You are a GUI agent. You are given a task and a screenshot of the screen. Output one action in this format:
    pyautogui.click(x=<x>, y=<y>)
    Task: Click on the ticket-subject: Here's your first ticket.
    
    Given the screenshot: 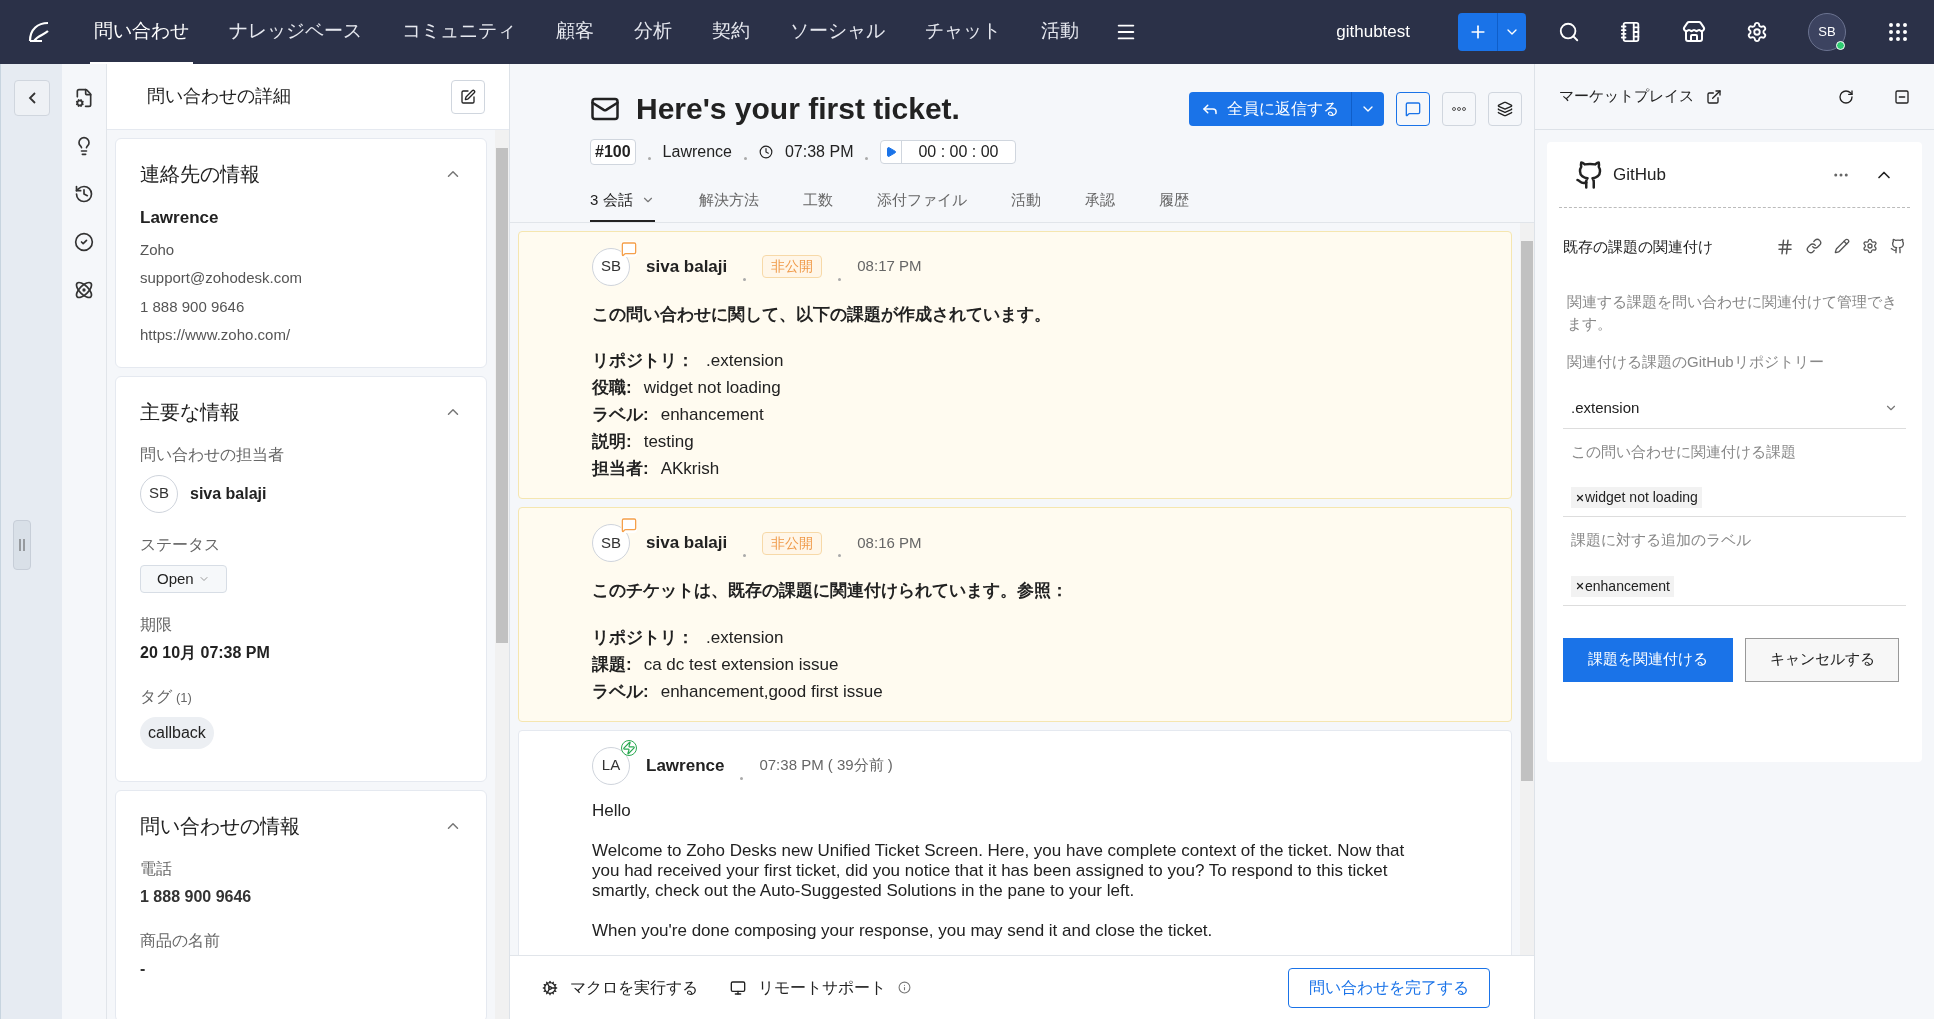 What is the action you would take?
    pyautogui.click(x=798, y=109)
    